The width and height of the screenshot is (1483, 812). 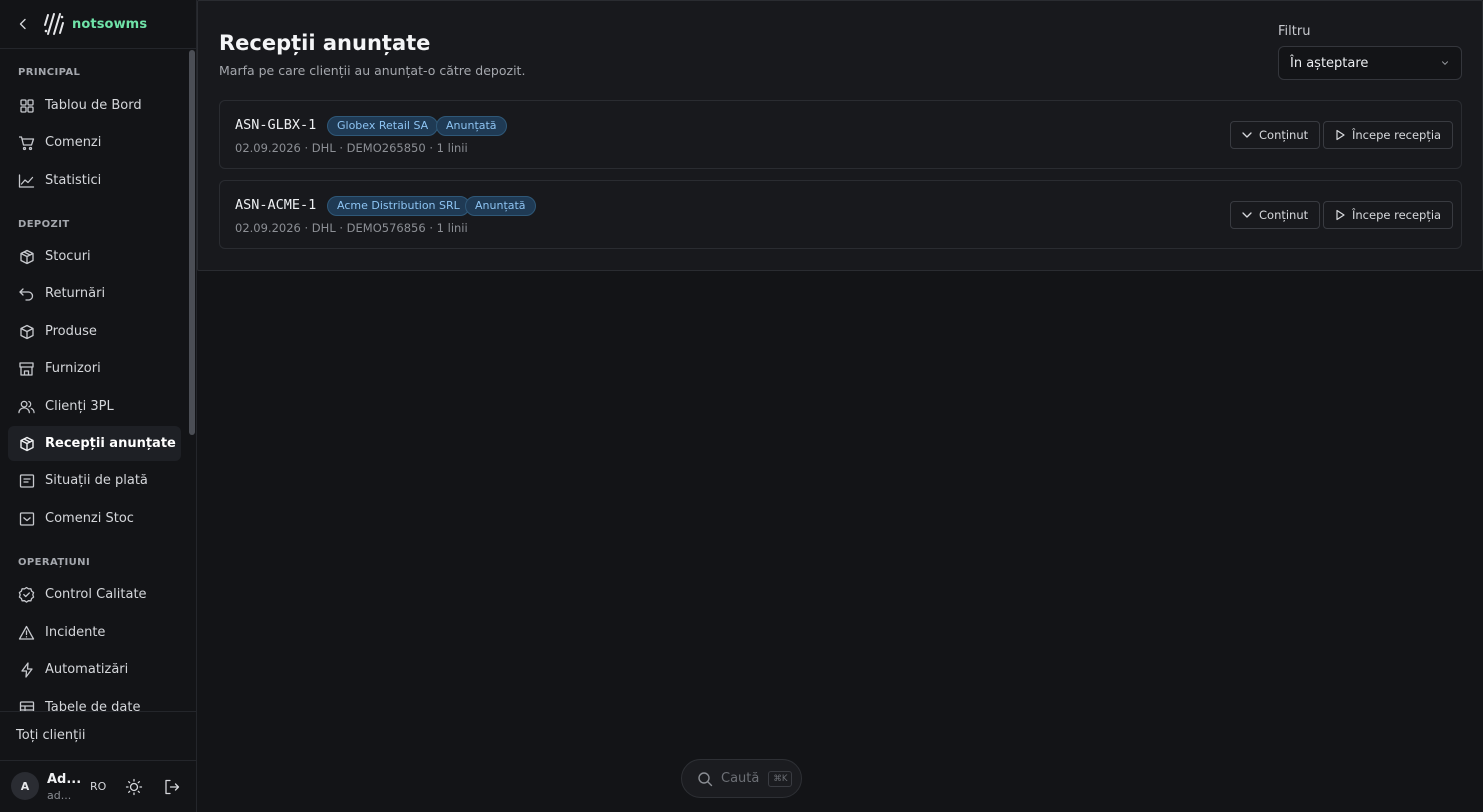 I want to click on sidebar-item-statistics: Statistici, so click(x=94, y=180).